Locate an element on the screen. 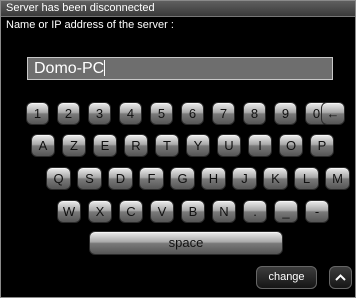 This screenshot has width=358, height=299. key-k: K is located at coordinates (275, 178).